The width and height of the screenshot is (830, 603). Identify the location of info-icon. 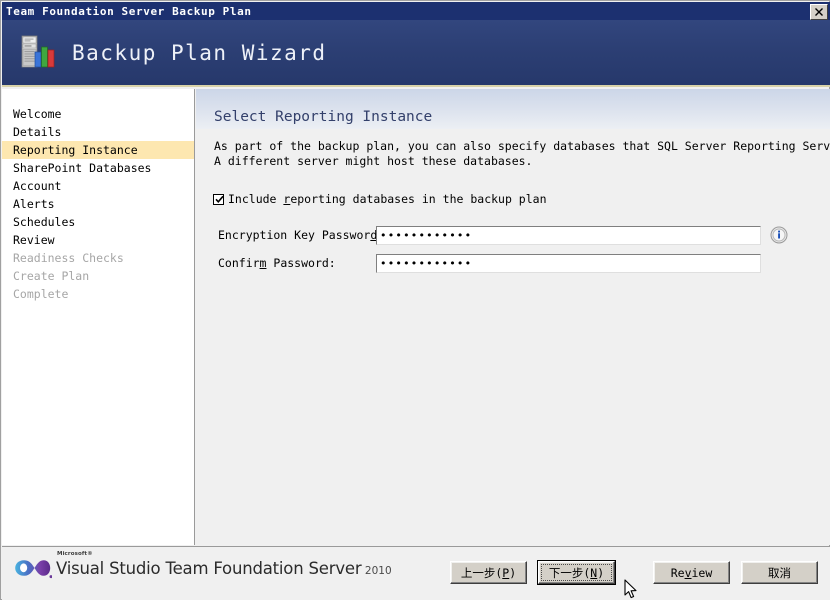
(779, 235).